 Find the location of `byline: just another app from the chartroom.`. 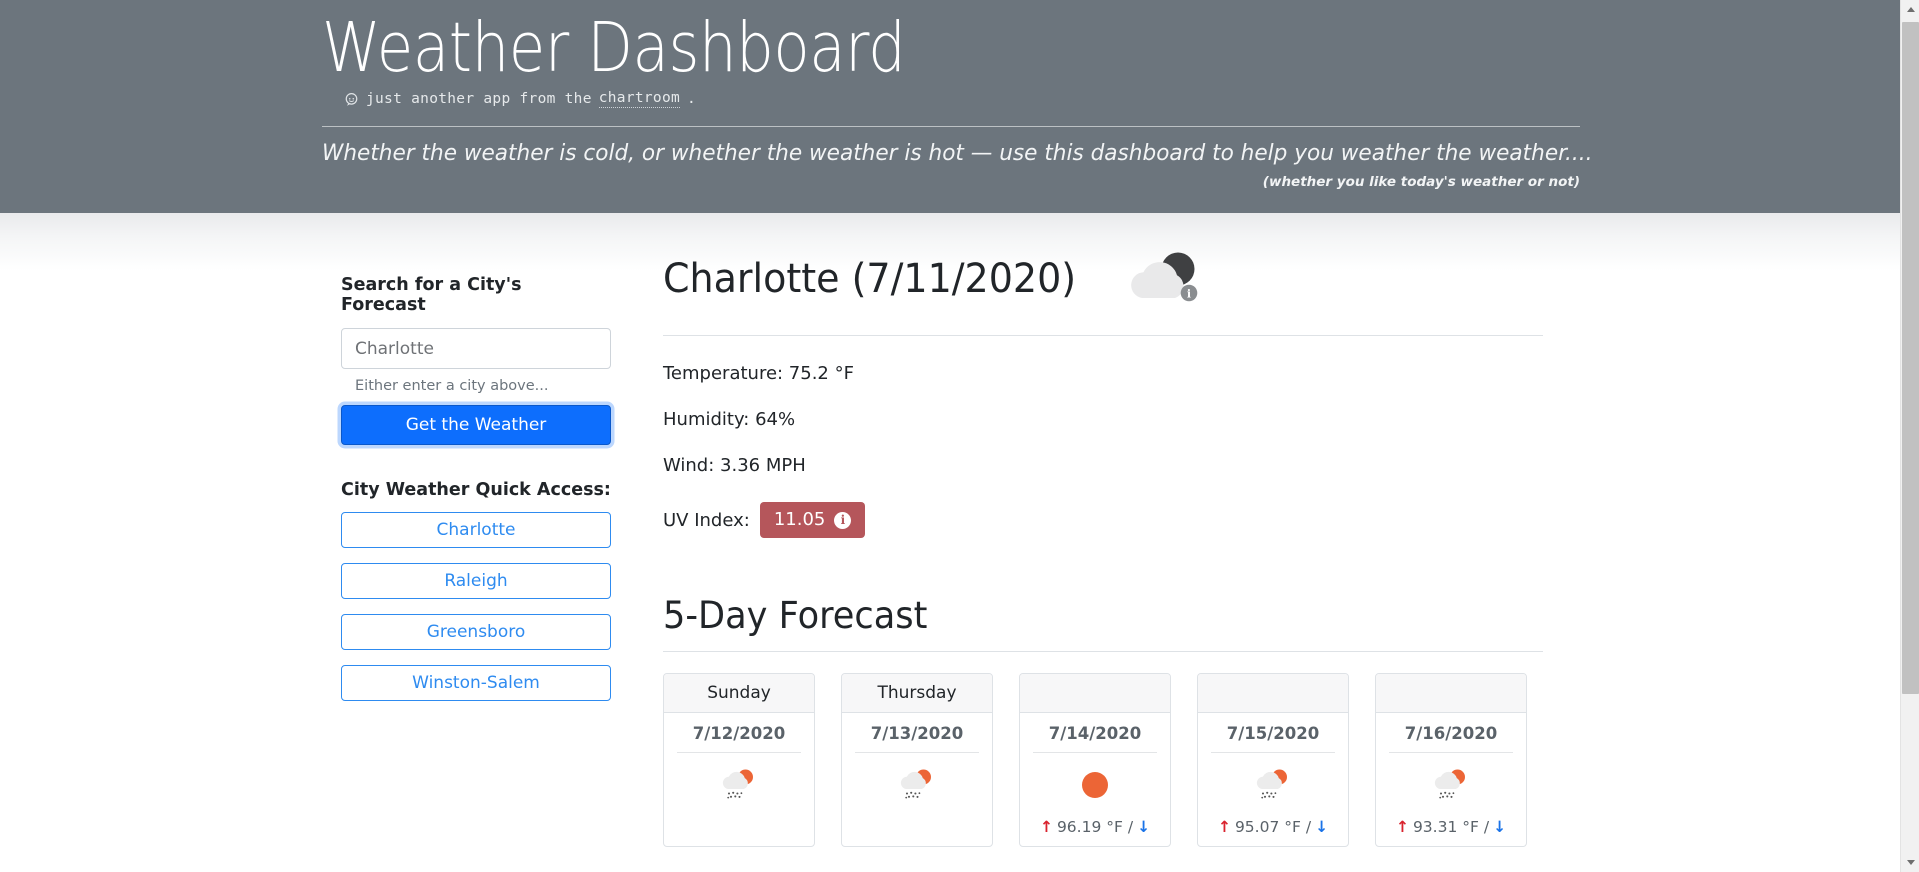

byline: just another app from the chartroom. is located at coordinates (963, 99).